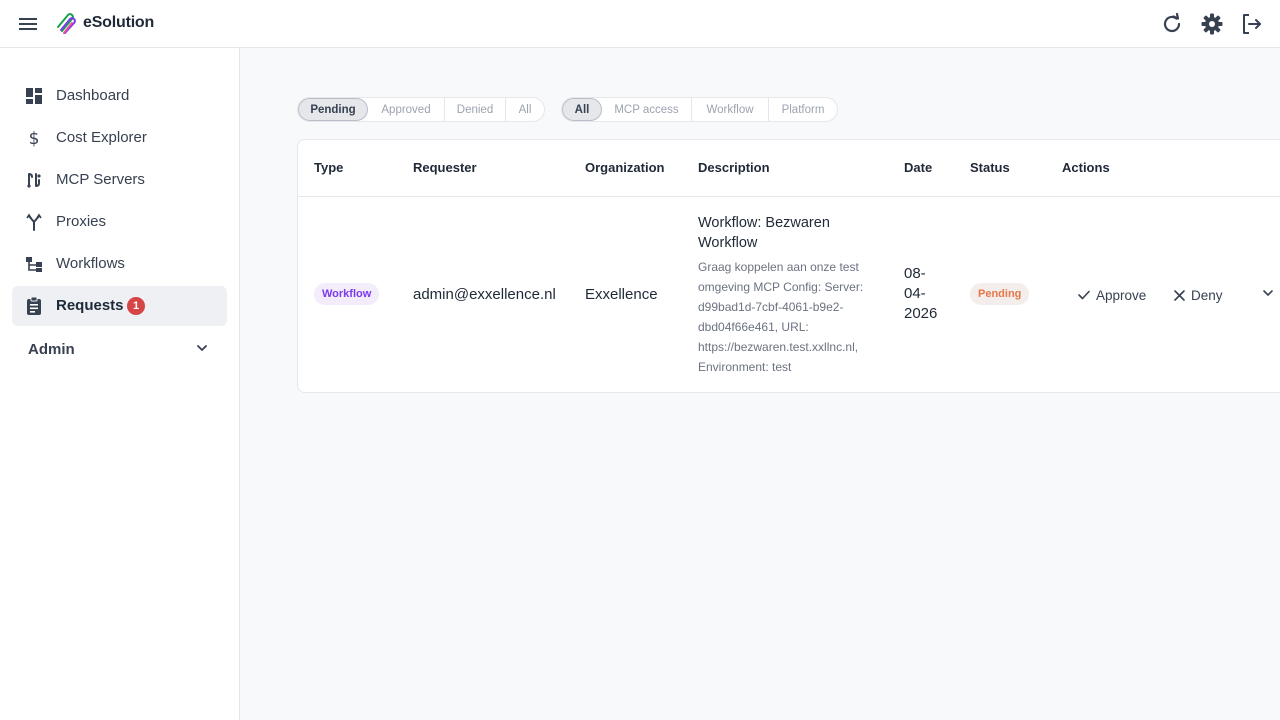 Image resolution: width=1280 pixels, height=720 pixels. What do you see at coordinates (1179, 295) in the screenshot?
I see `close-icon` at bounding box center [1179, 295].